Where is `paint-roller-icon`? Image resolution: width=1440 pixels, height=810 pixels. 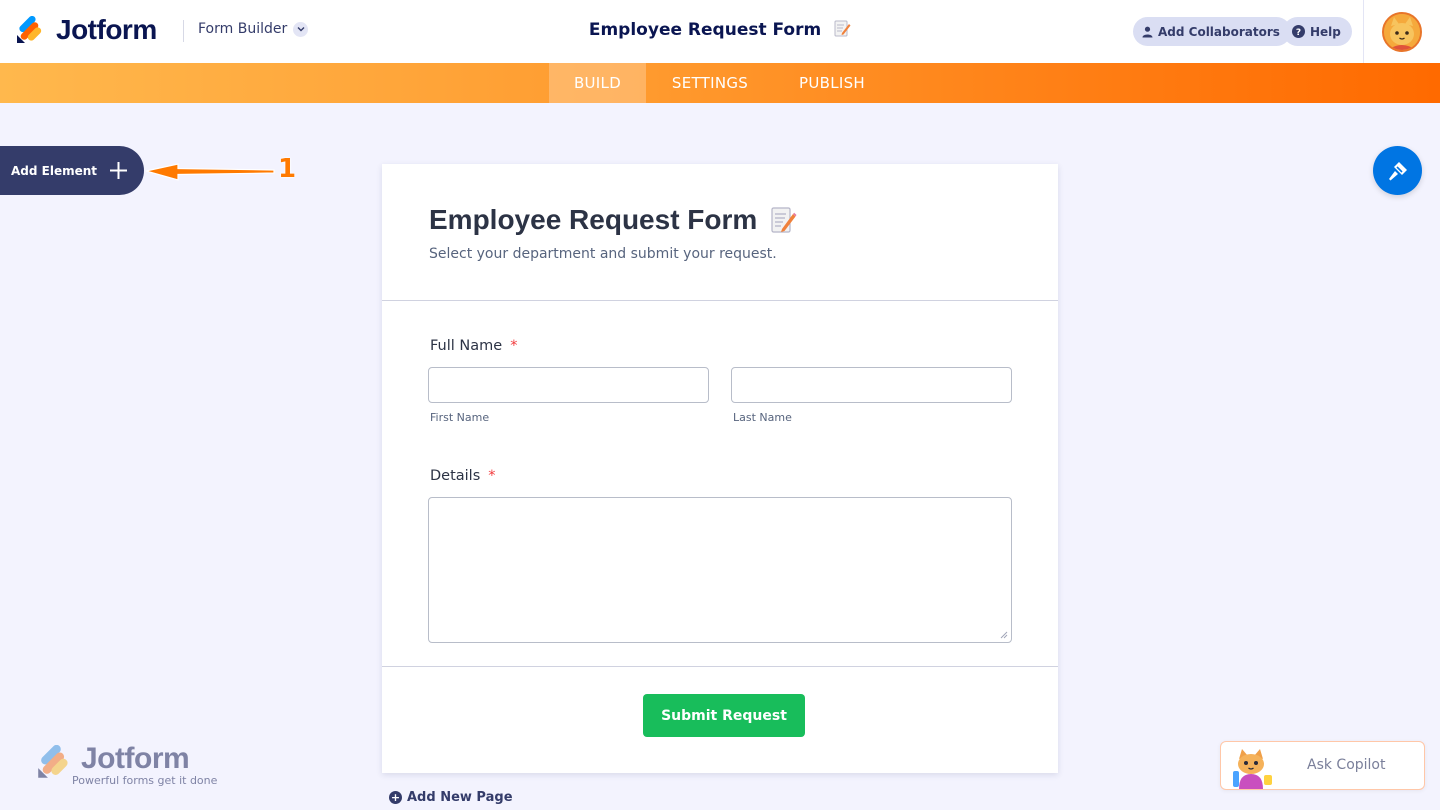 paint-roller-icon is located at coordinates (1397, 170).